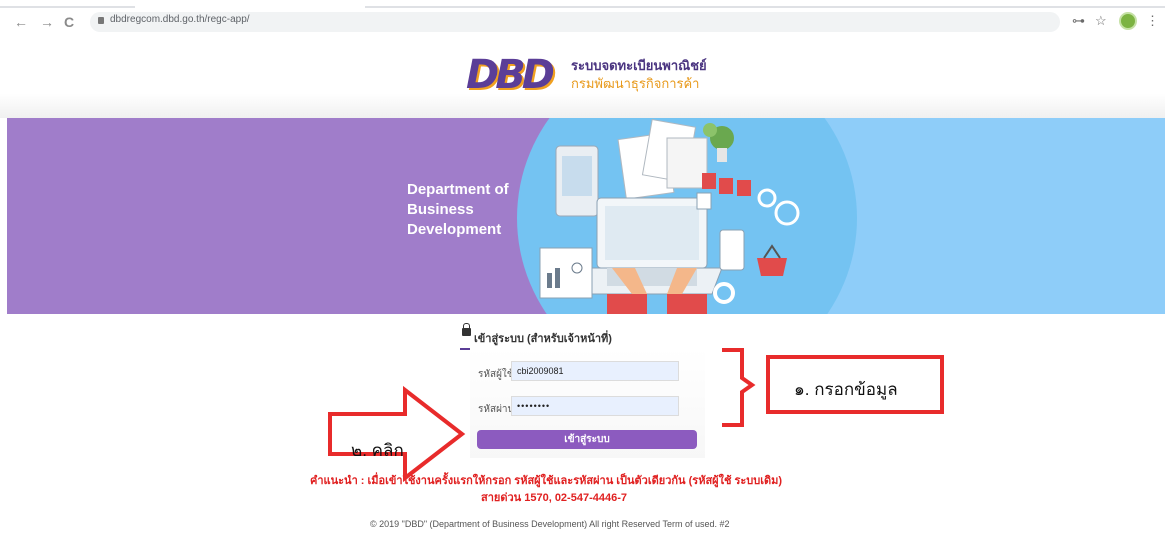 This screenshot has width=1165, height=533. I want to click on step2-annotation: ๒. คลิก, so click(377, 450).